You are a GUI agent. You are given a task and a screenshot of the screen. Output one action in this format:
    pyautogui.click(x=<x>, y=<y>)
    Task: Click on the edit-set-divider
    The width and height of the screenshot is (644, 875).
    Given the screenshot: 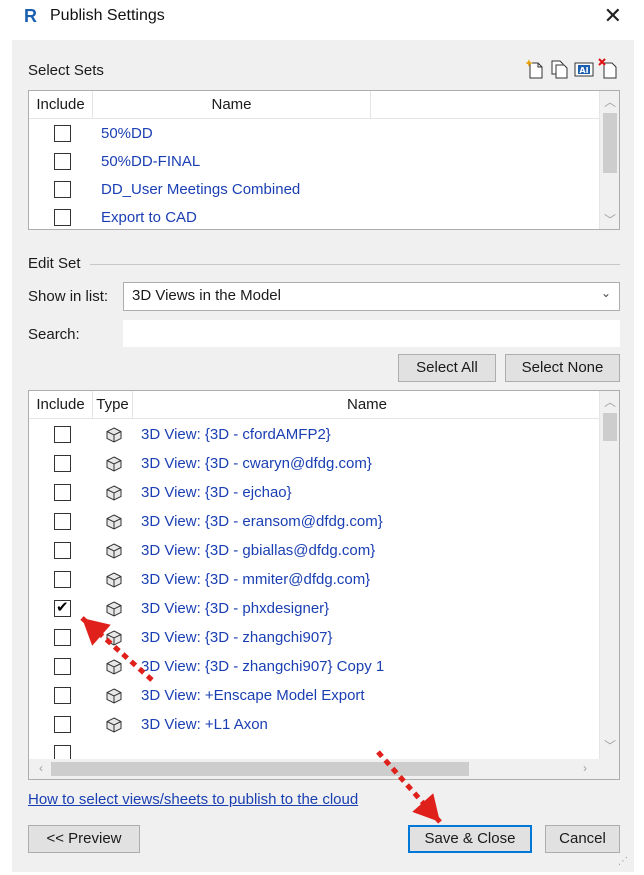 What is the action you would take?
    pyautogui.click(x=355, y=264)
    